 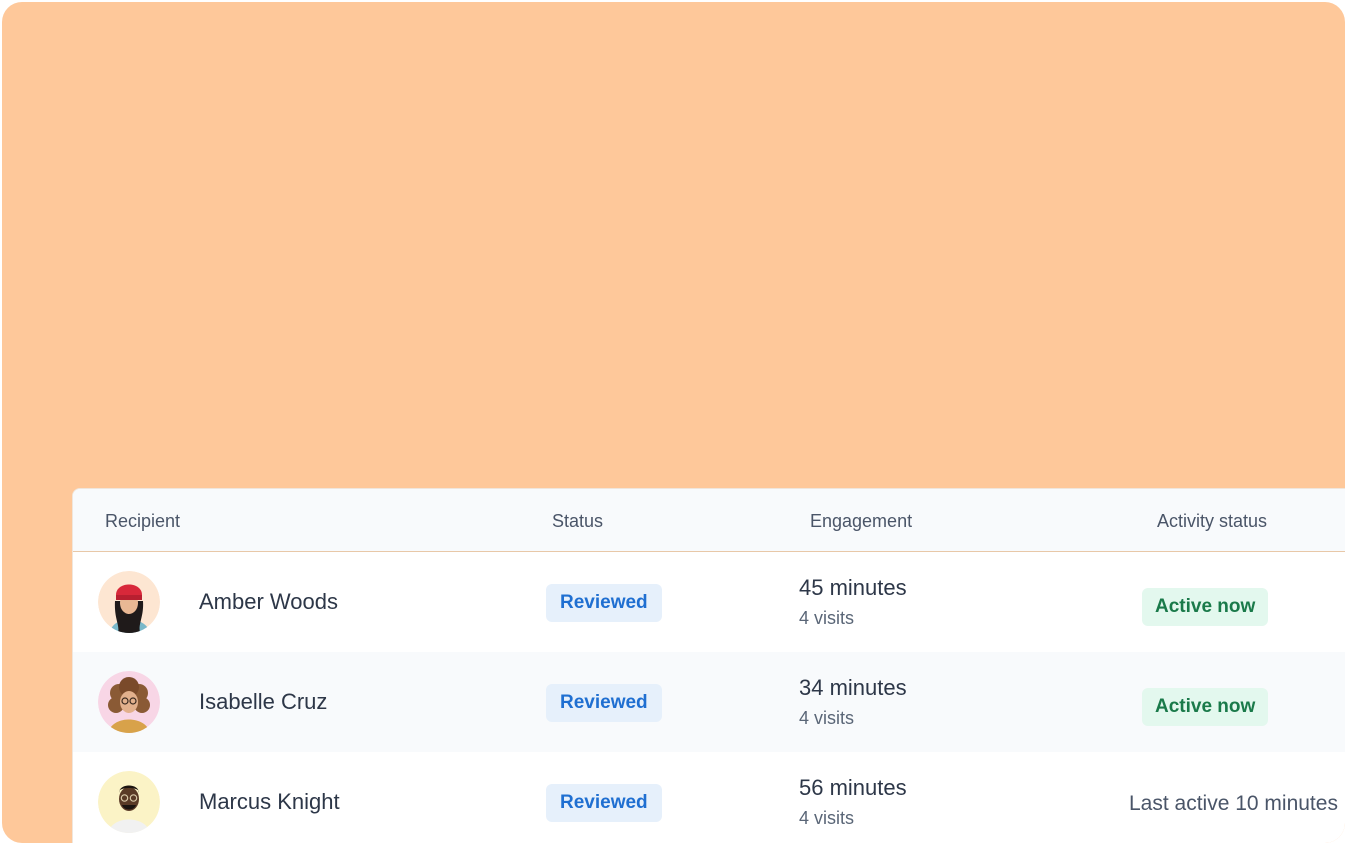 I want to click on header-status: Status, so click(x=577, y=520).